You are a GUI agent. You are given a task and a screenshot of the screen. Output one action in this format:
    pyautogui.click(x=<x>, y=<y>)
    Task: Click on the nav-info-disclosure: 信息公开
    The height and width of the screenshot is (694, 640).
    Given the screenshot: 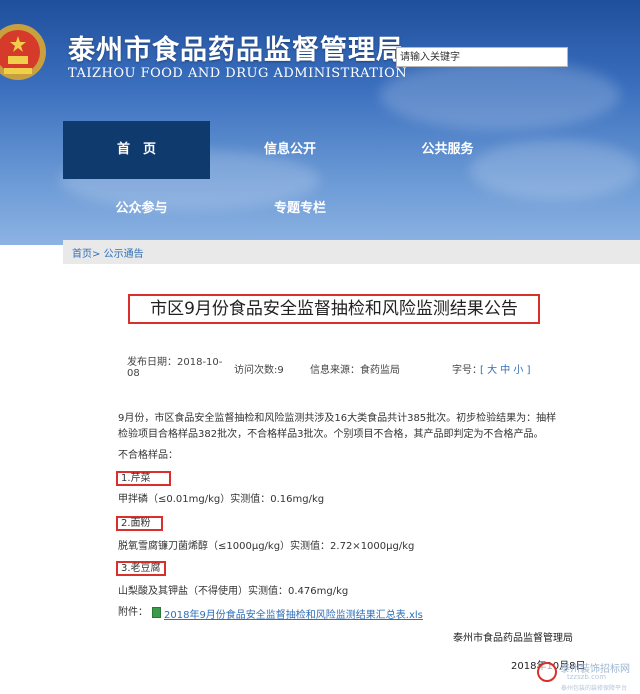 What is the action you would take?
    pyautogui.click(x=290, y=150)
    